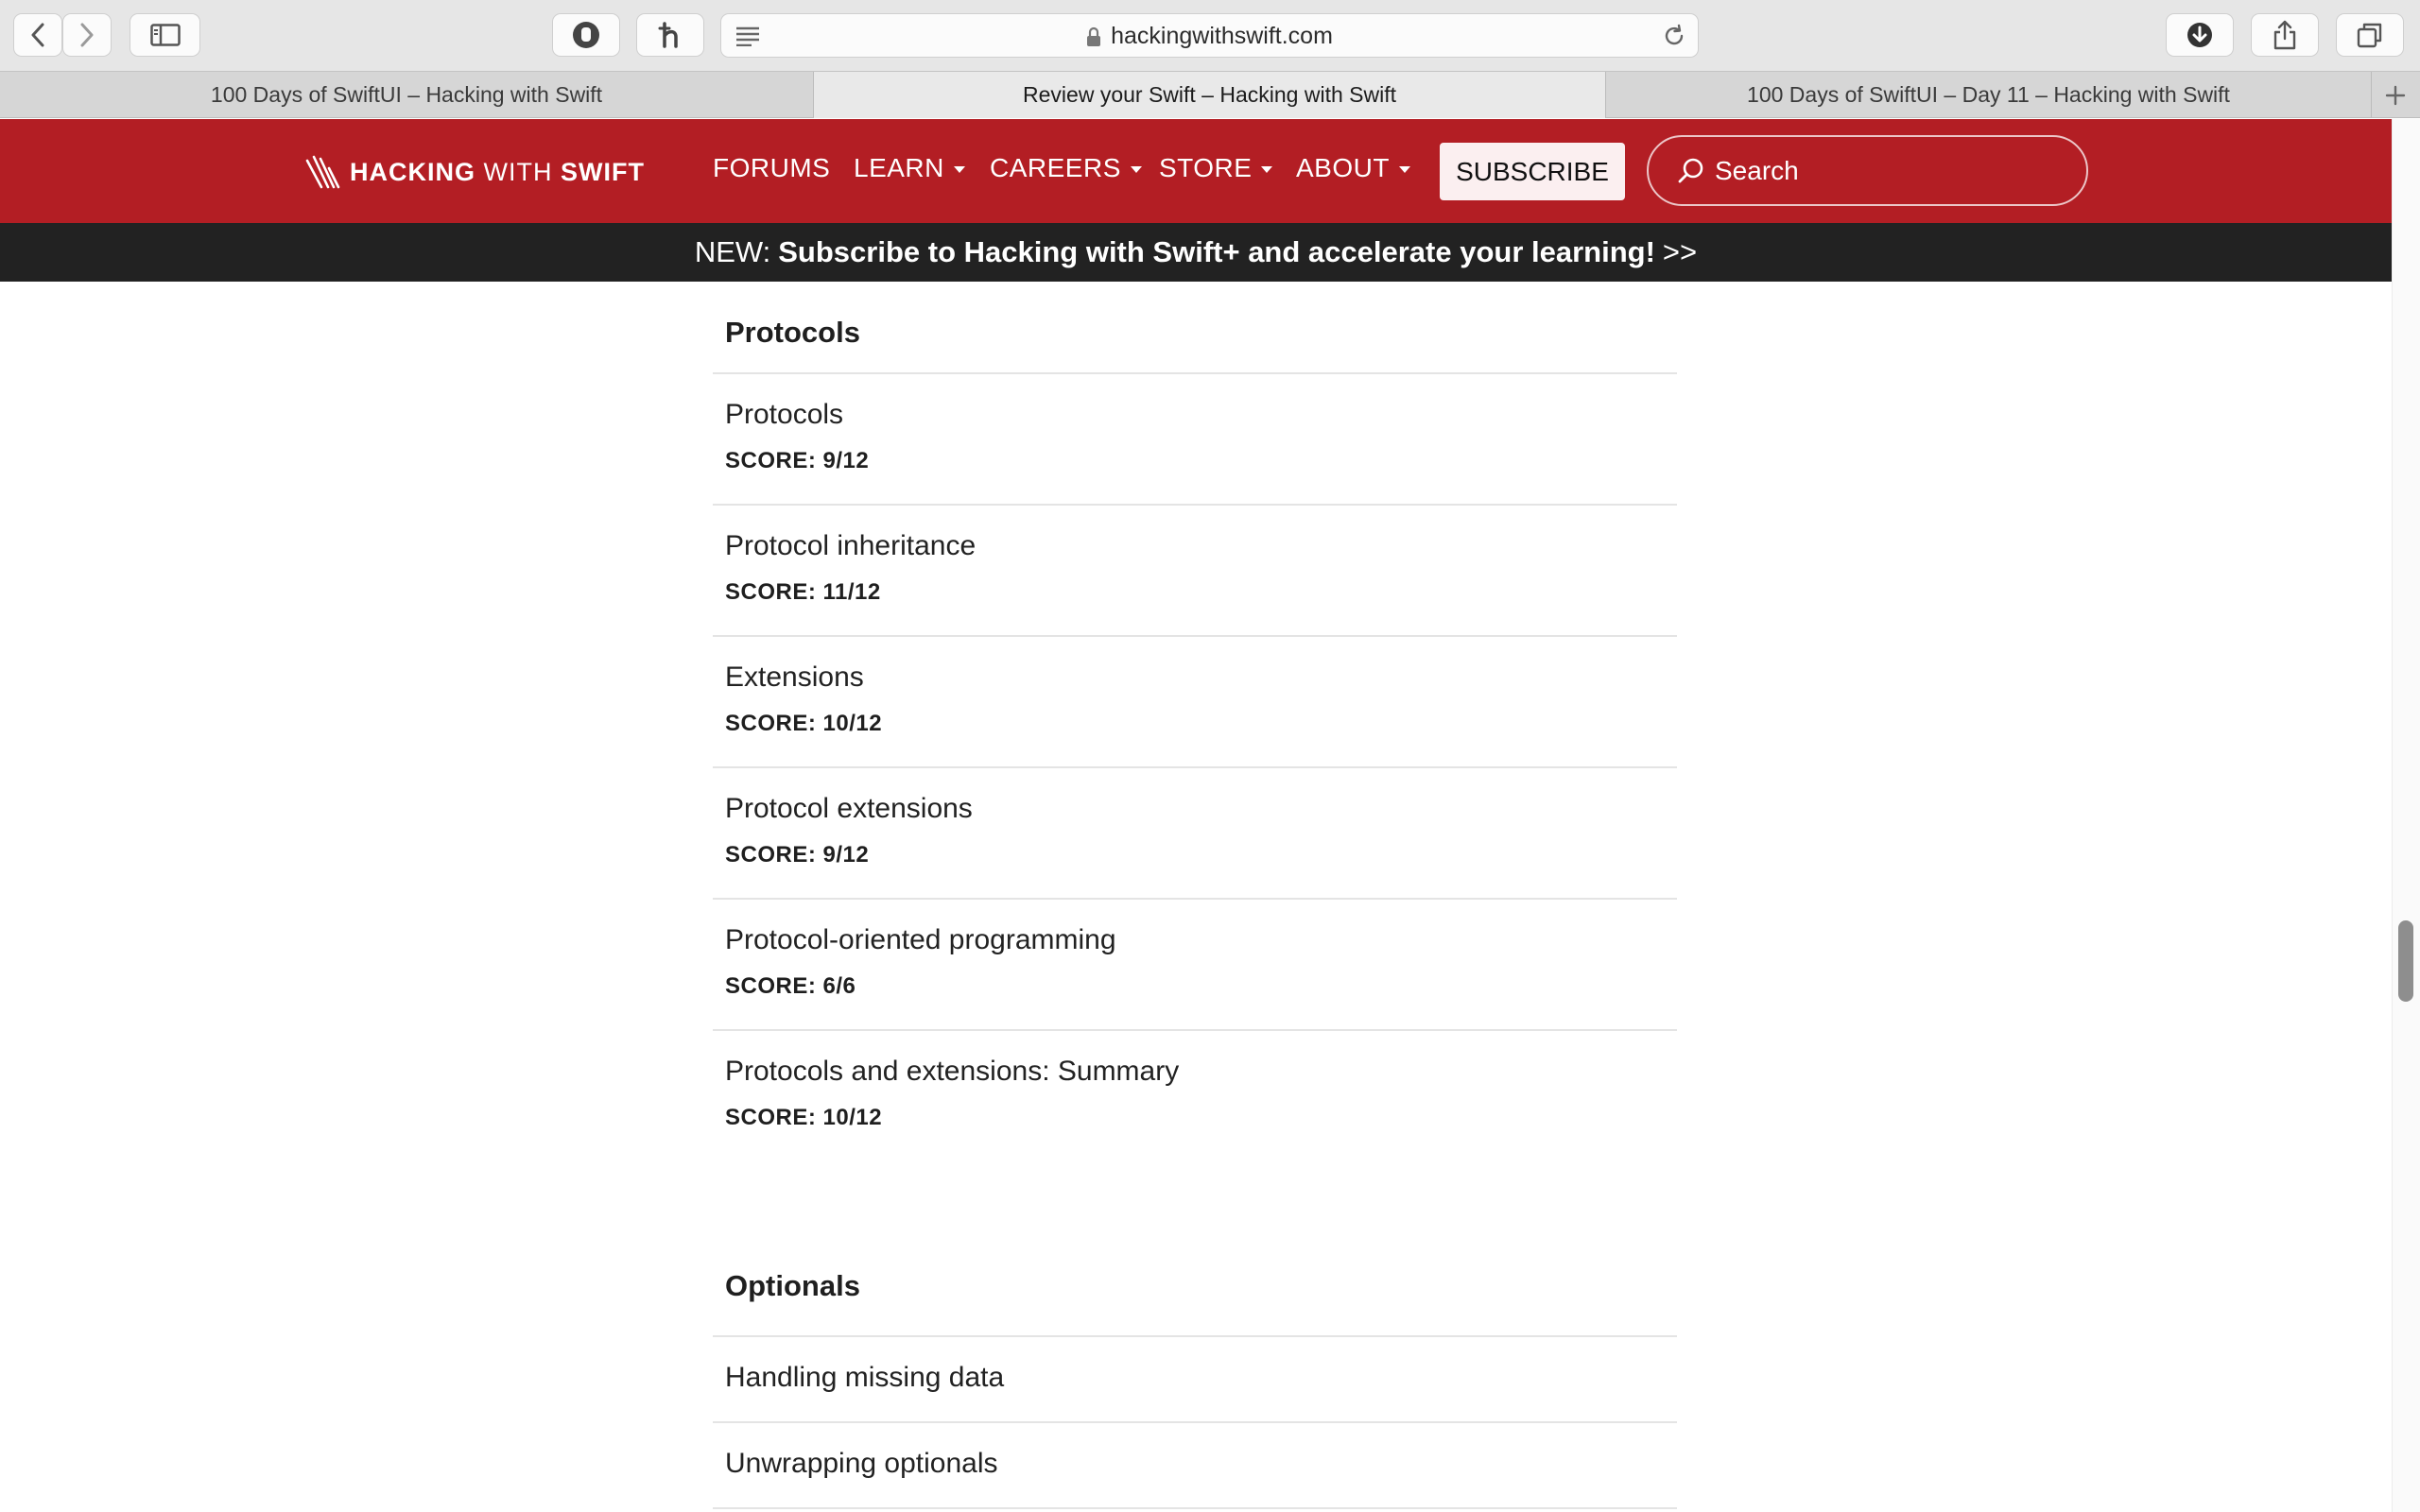 This screenshot has width=2420, height=1512. I want to click on back-button, so click(37, 35).